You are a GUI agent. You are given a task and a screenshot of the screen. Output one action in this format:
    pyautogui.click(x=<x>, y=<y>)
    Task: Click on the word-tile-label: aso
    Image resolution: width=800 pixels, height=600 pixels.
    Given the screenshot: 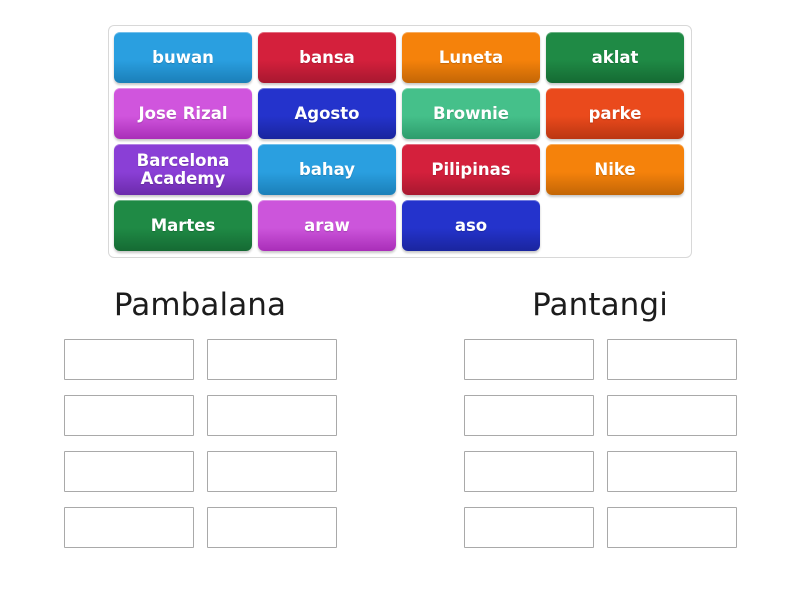 What is the action you would take?
    pyautogui.click(x=471, y=225)
    